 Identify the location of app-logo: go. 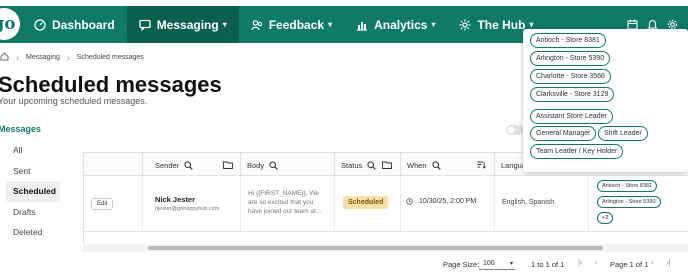
(10, 24).